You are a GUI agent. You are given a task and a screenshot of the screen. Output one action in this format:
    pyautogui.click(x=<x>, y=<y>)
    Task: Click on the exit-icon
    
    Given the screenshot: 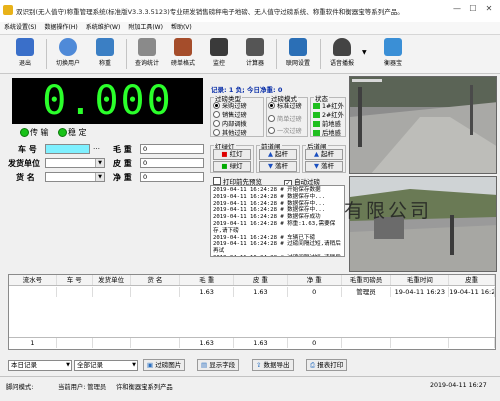 What is the action you would take?
    pyautogui.click(x=25, y=47)
    